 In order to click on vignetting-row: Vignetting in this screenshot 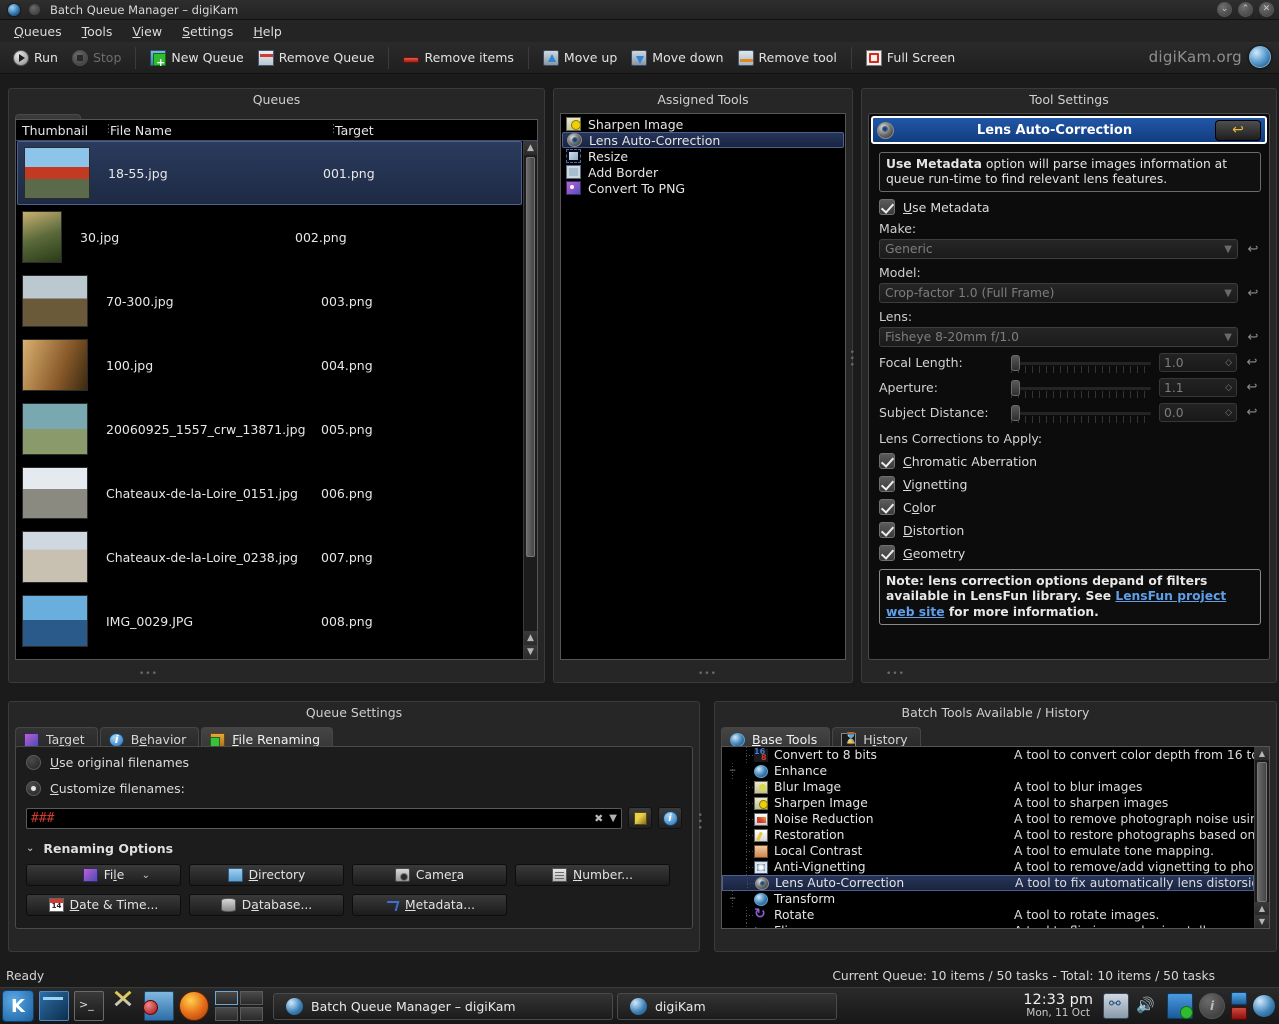, I will do `click(1070, 484)`.